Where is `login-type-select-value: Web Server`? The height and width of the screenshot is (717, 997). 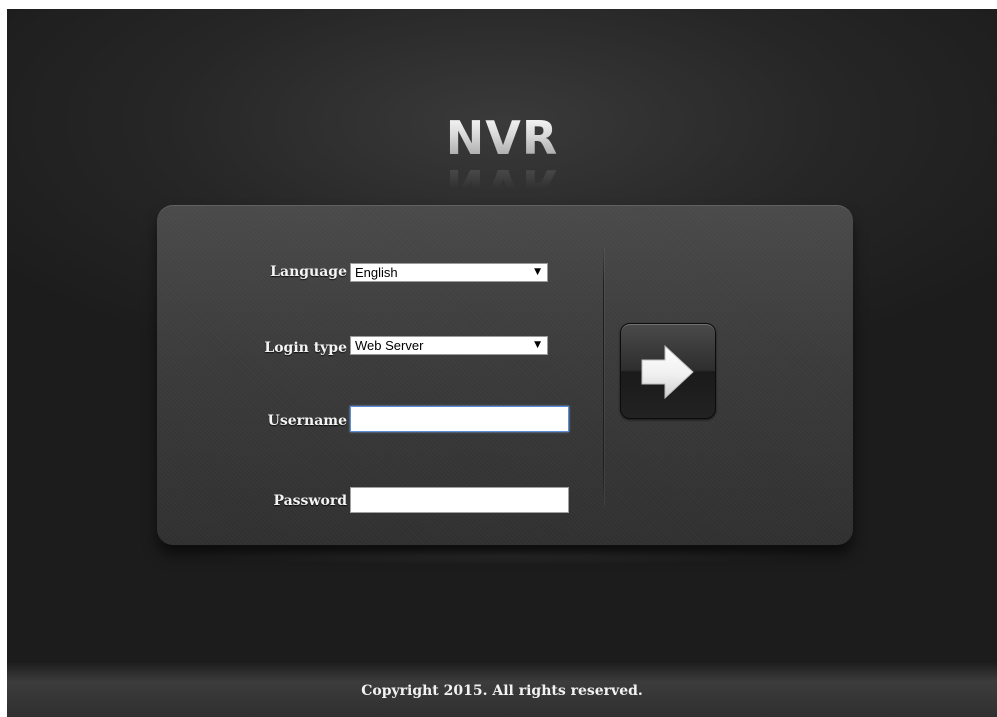
login-type-select-value: Web Server is located at coordinates (389, 345).